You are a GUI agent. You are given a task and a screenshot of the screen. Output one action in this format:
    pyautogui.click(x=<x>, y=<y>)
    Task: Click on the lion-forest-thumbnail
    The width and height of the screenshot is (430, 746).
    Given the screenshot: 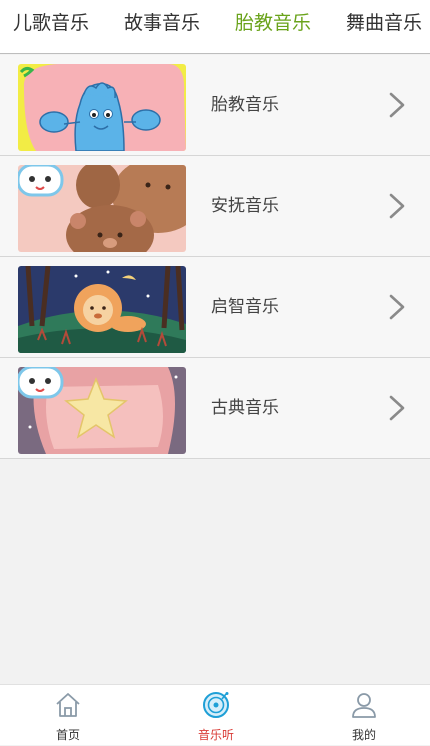 What is the action you would take?
    pyautogui.click(x=102, y=309)
    